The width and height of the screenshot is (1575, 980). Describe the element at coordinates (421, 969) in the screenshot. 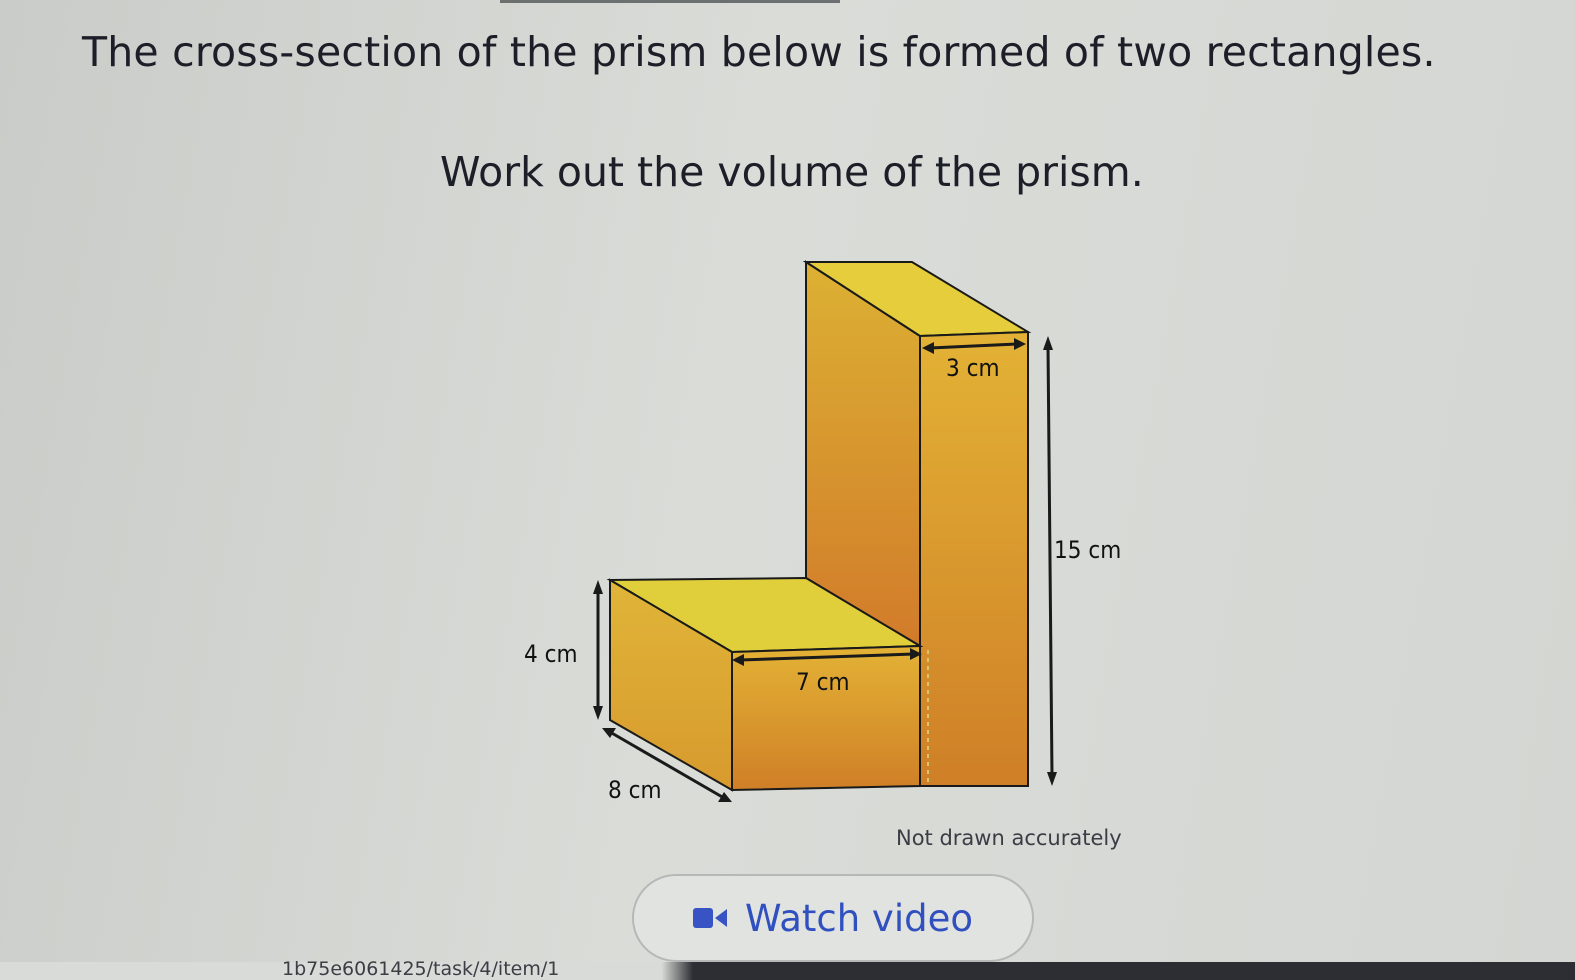

I see `url-text: 1b75e6061425/task/4/item/1` at that location.